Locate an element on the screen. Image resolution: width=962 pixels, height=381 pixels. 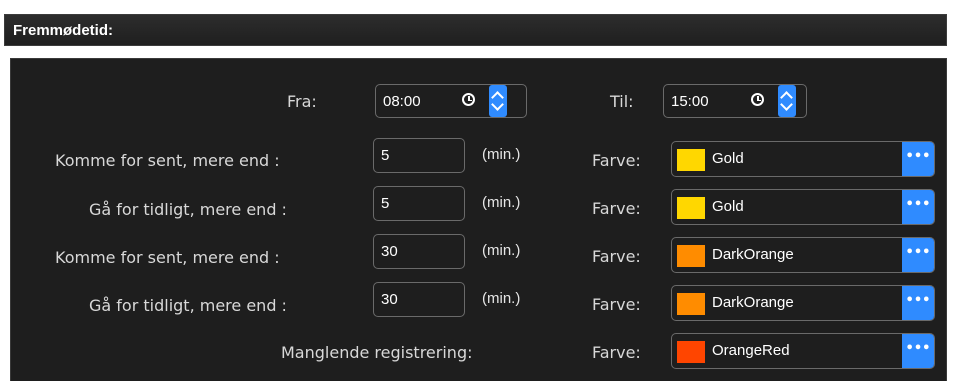
section-header: Fremmødetid: is located at coordinates (475, 30).